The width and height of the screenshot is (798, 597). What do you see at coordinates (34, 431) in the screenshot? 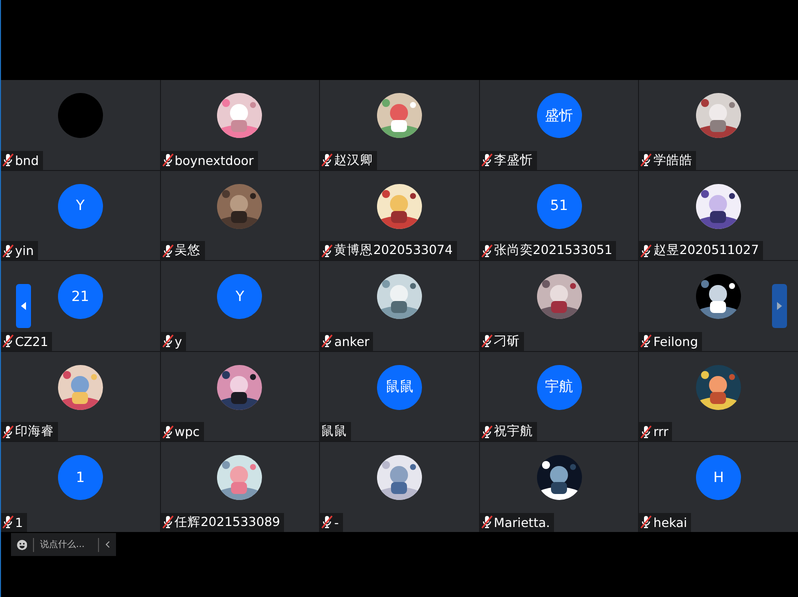
I see `participant-name: 印海睿` at bounding box center [34, 431].